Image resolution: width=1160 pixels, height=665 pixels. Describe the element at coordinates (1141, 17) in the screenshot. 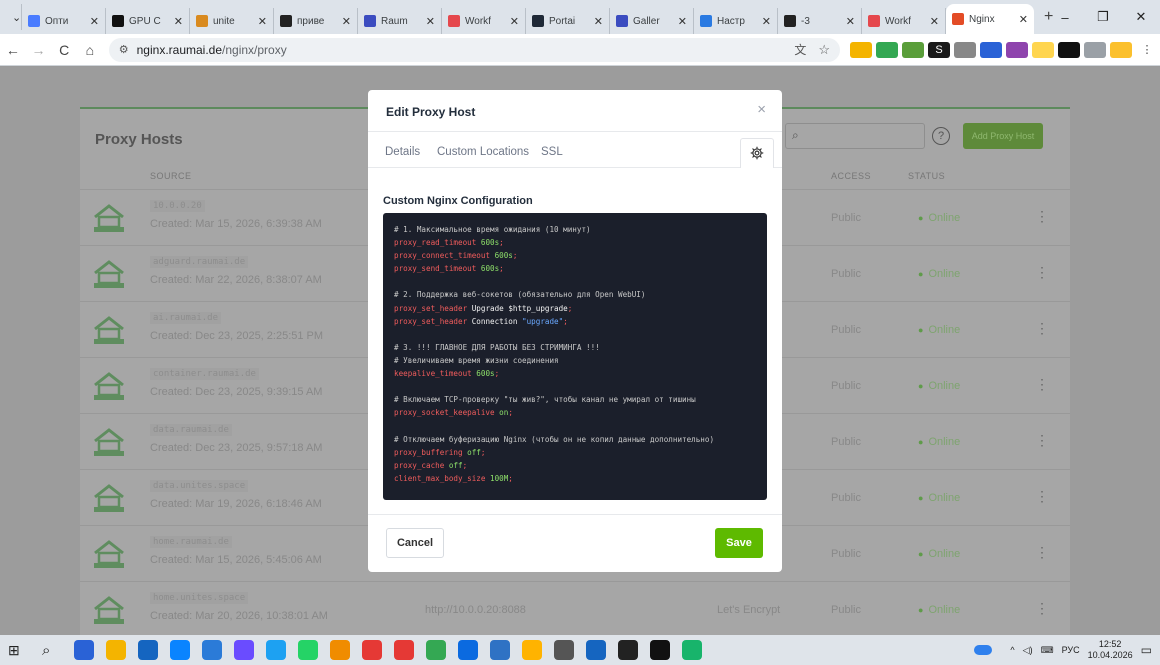

I see `close-window-icon: ✕` at that location.